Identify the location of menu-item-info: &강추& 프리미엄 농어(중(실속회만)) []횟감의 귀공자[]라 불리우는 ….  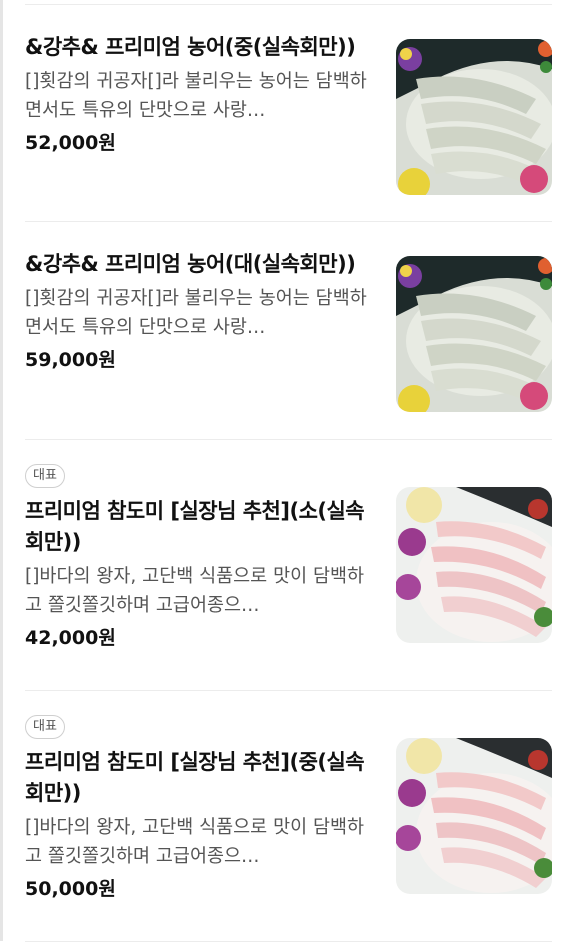
(200, 126).